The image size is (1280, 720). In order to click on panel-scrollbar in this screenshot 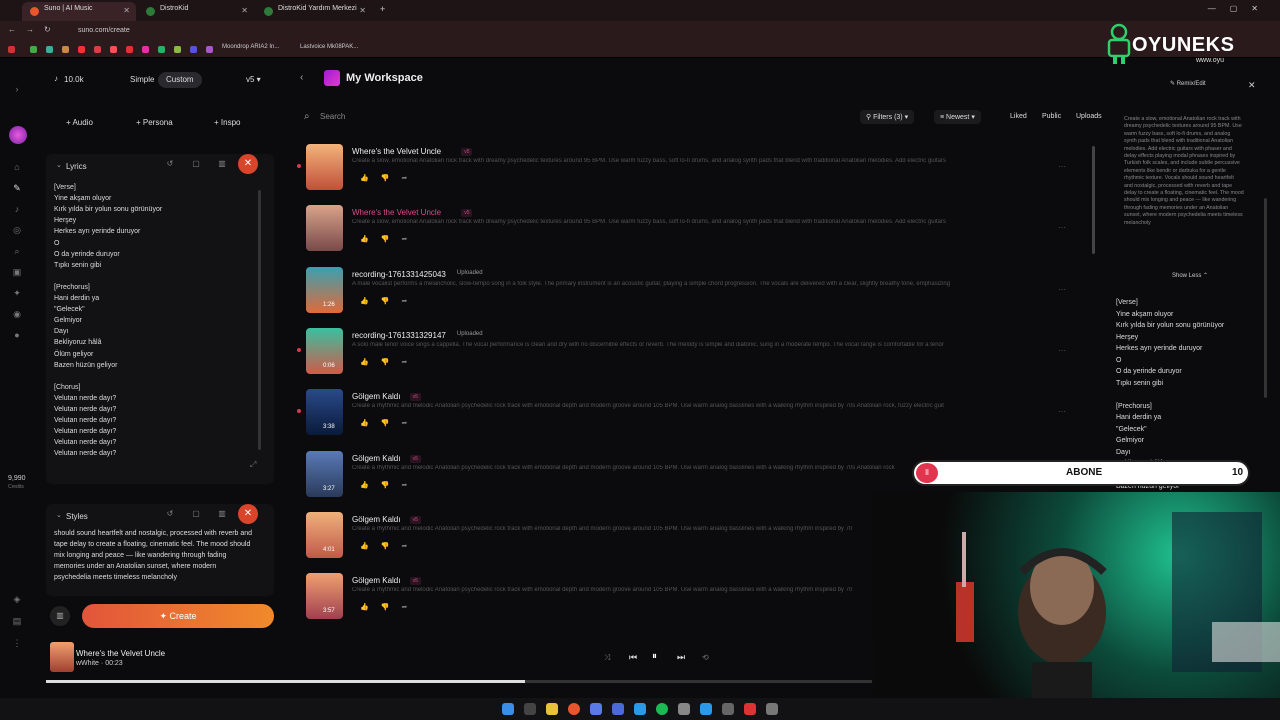, I will do `click(1265, 298)`.